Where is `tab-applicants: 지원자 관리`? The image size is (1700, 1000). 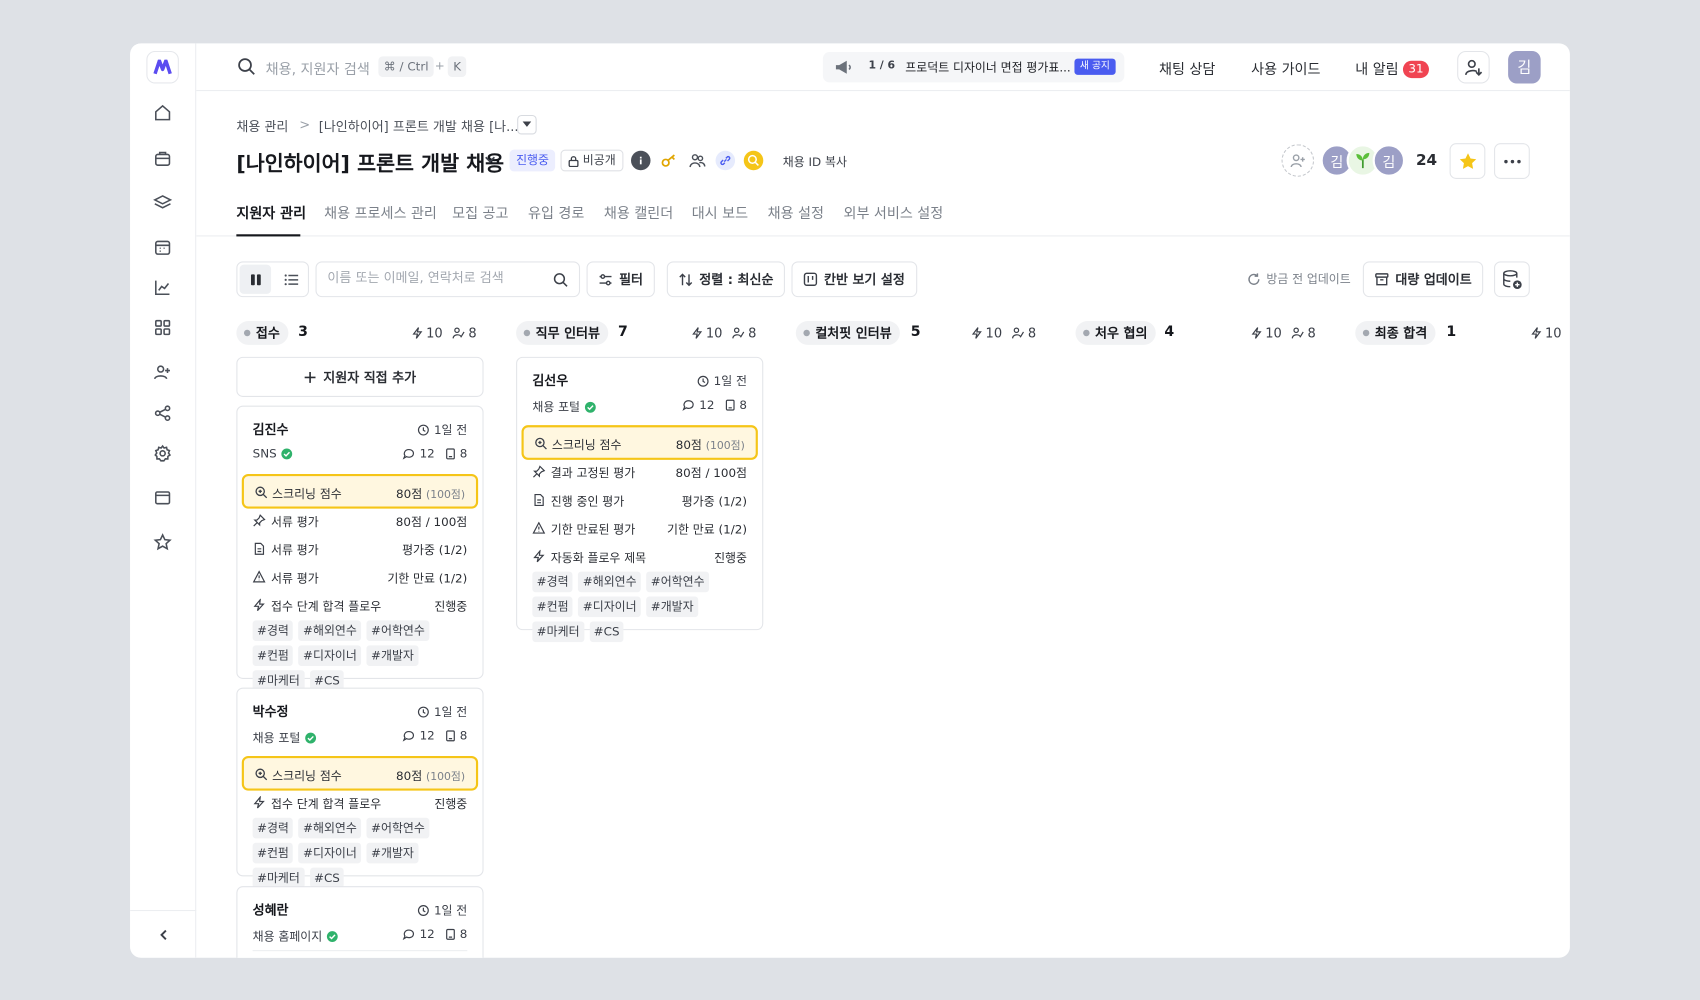 tab-applicants: 지원자 관리 is located at coordinates (271, 212).